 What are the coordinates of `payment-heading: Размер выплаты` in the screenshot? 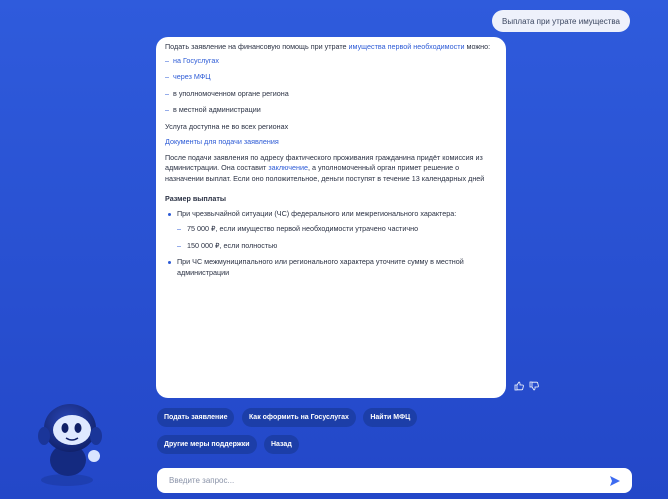 It's located at (195, 198).